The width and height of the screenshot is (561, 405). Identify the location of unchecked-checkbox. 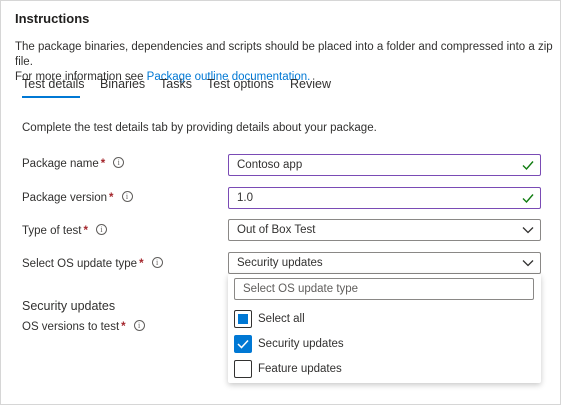
(243, 369).